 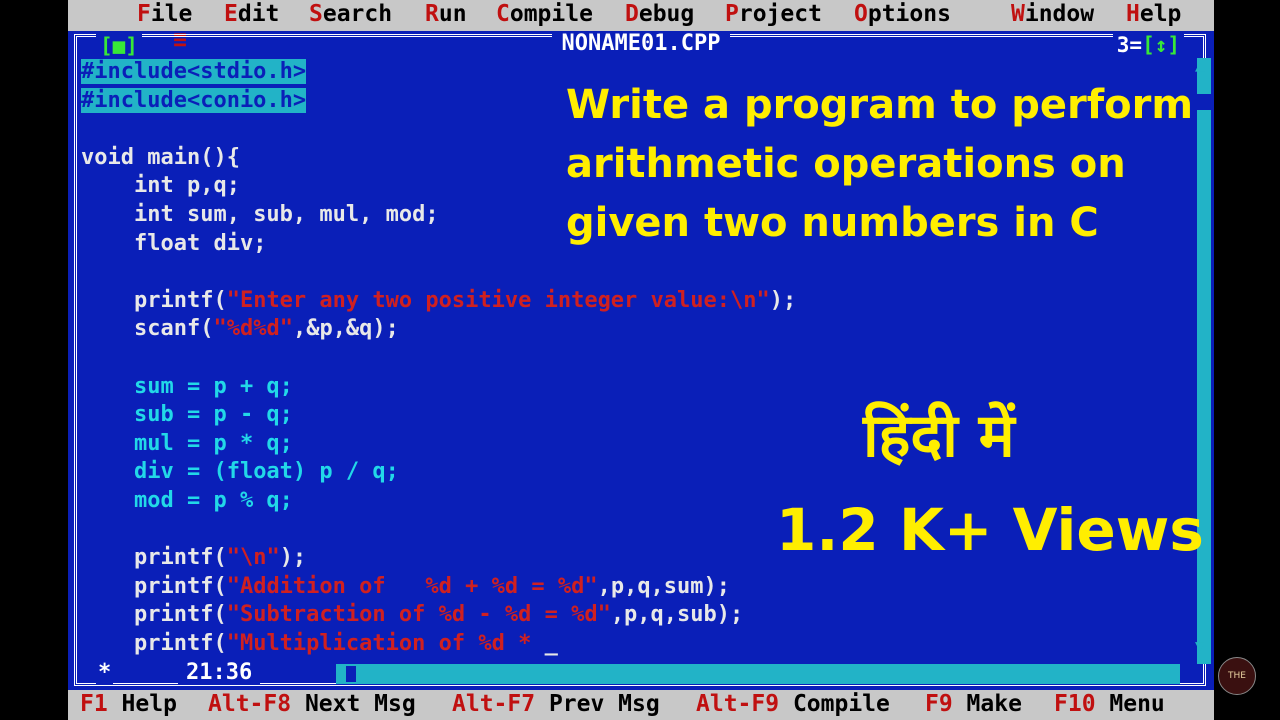 I want to click on menu-run-hotkey: R, so click(x=432, y=14).